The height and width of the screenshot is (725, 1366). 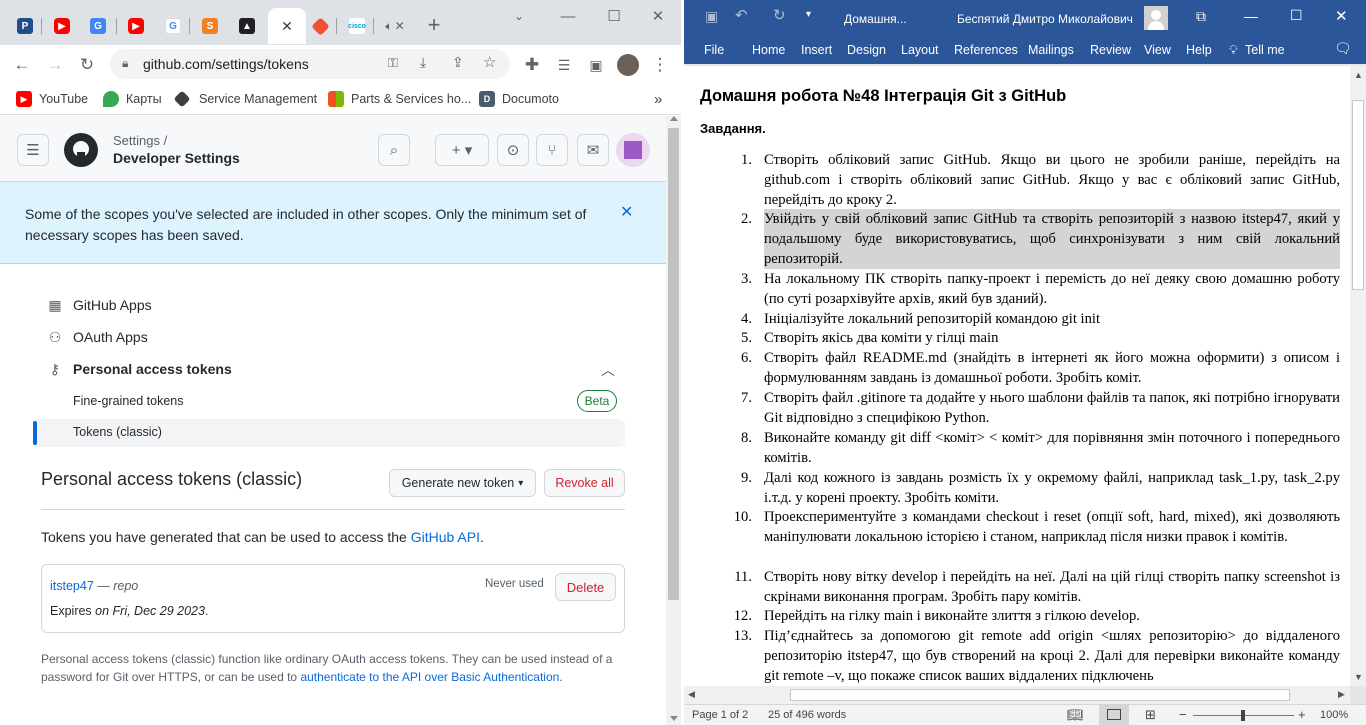 What do you see at coordinates (52, 99) in the screenshot?
I see `bookmark-youtube: ▶ YouTube` at bounding box center [52, 99].